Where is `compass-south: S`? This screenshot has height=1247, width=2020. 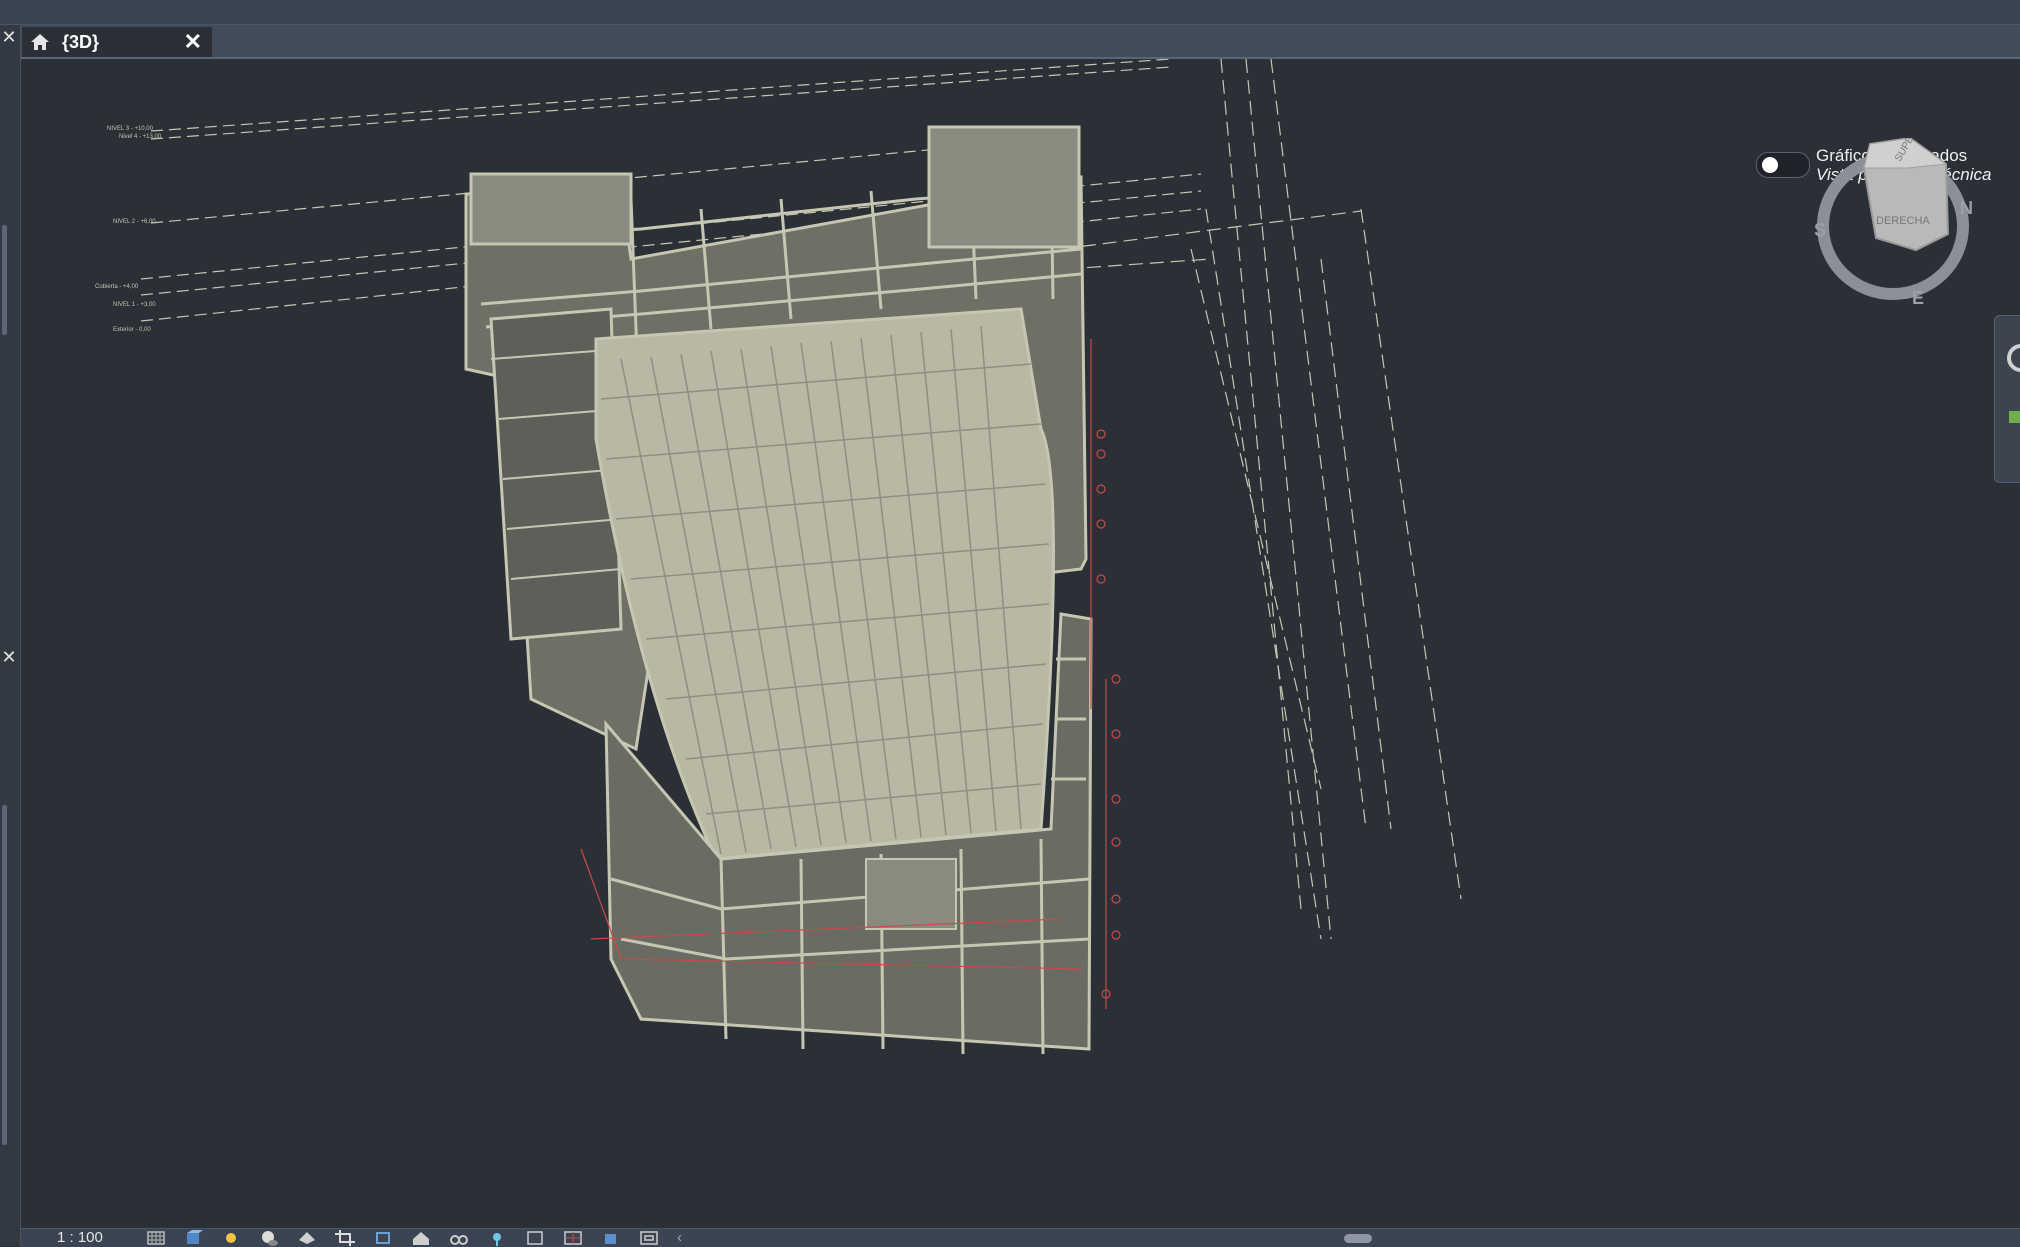
compass-south: S is located at coordinates (1820, 230).